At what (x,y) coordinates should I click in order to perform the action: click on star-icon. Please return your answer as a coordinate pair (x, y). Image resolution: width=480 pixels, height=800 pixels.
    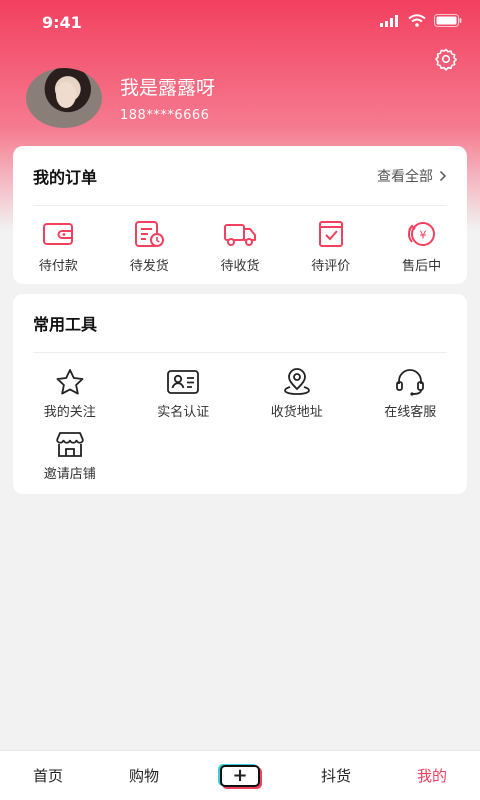
    Looking at the image, I should click on (70, 382).